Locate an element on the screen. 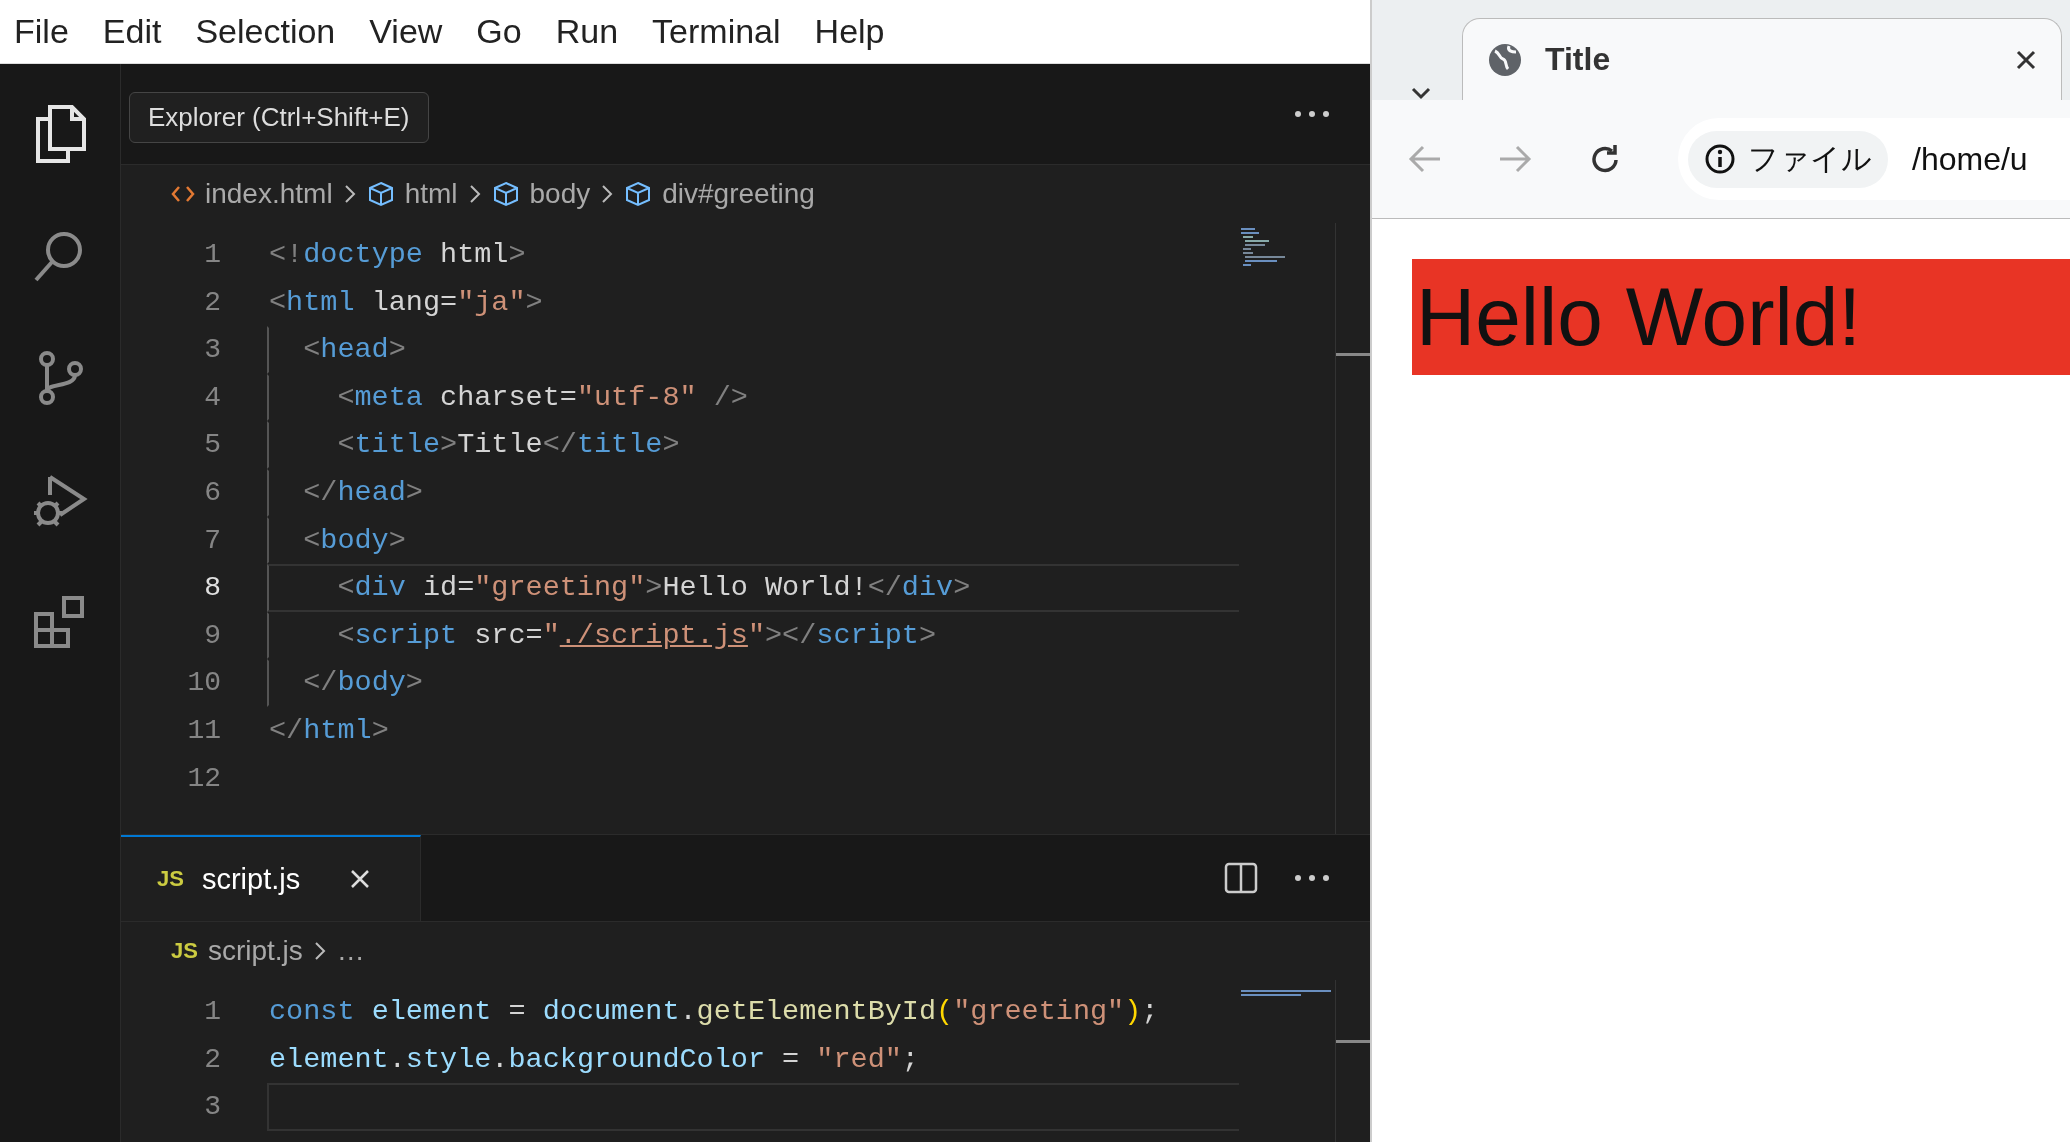 This screenshot has height=1142, width=2070. code-line: <title>Title</title> is located at coordinates (753, 445).